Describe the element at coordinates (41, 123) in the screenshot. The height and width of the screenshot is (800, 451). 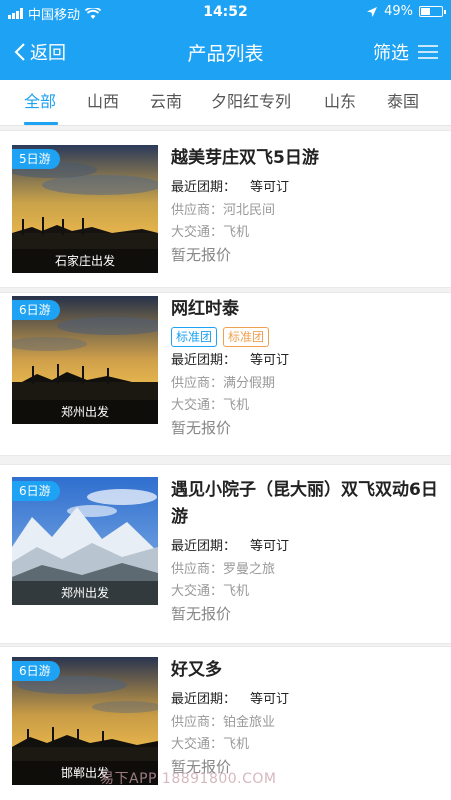
I see `active-tab-indicator` at that location.